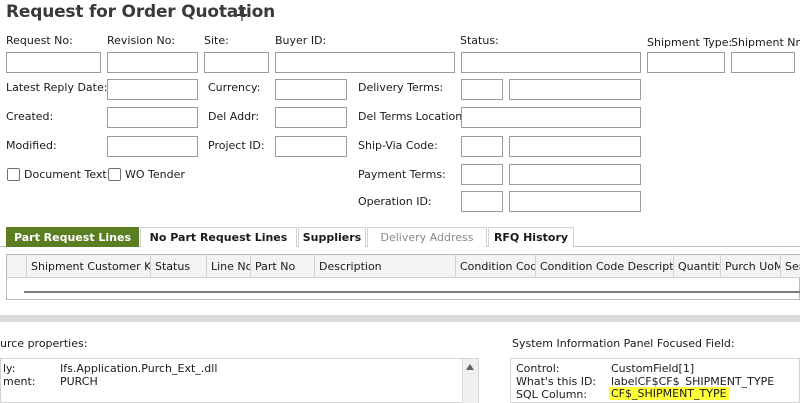  Describe the element at coordinates (575, 174) in the screenshot. I see `payment-terms-desc-field` at that location.